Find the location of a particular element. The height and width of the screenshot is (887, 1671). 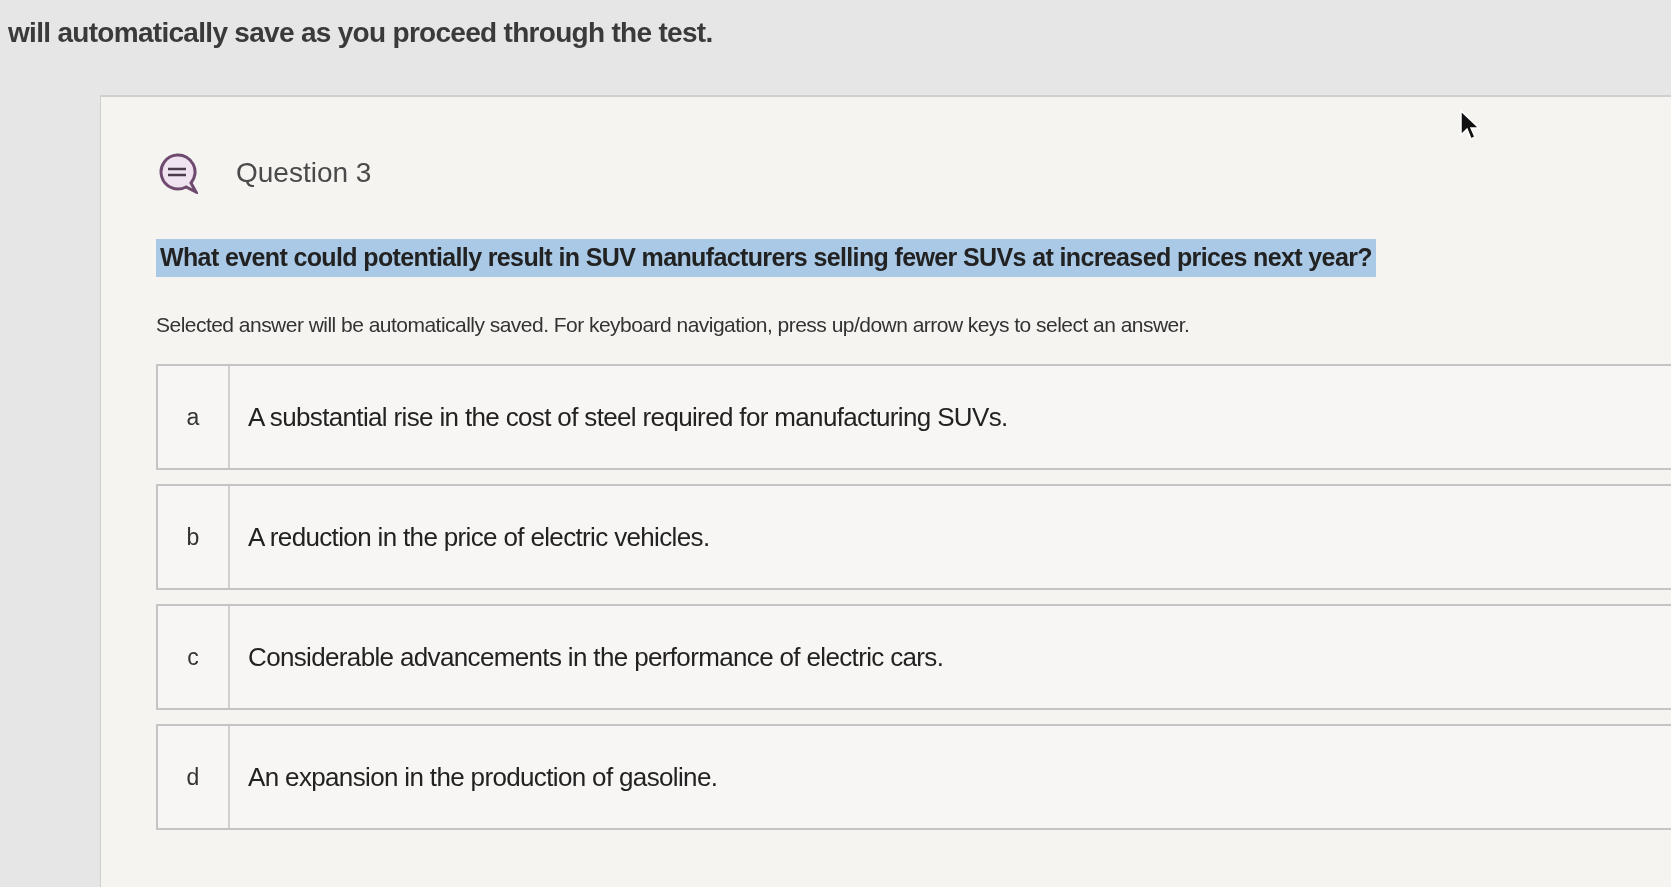

speech-bubble-icon is located at coordinates (177, 173).